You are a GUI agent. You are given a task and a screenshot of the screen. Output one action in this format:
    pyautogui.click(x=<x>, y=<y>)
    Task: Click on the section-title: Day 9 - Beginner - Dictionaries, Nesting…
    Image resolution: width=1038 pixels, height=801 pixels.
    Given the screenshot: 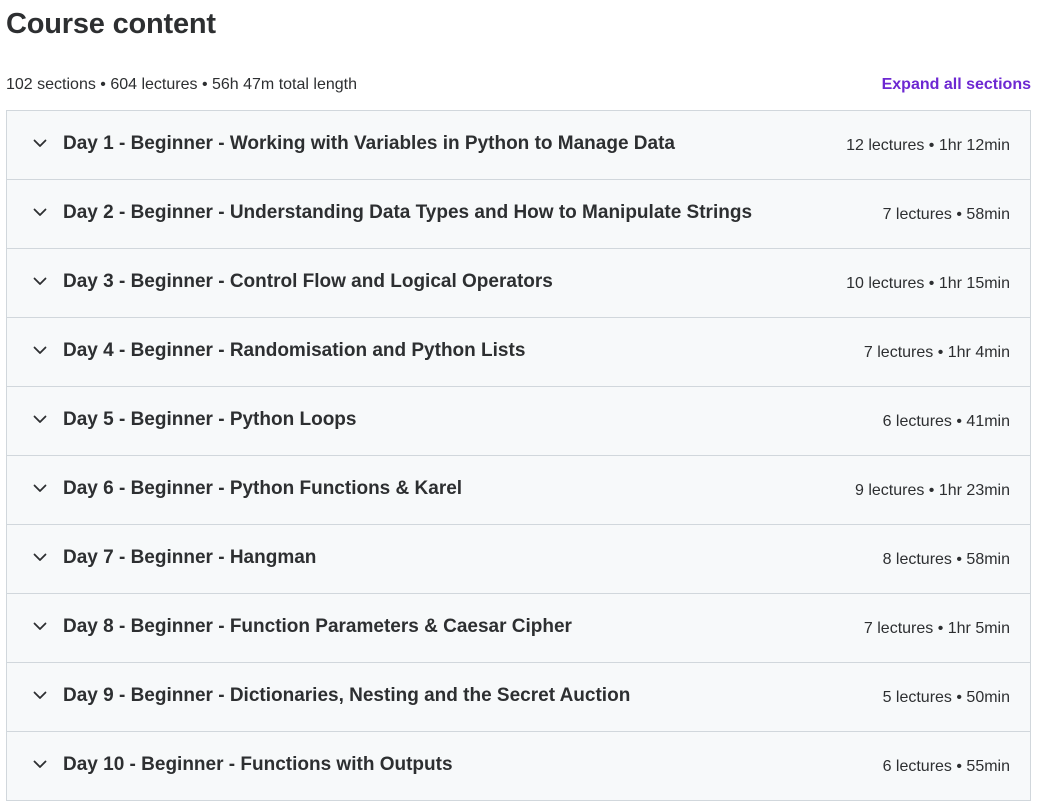 What is the action you would take?
    pyautogui.click(x=347, y=695)
    